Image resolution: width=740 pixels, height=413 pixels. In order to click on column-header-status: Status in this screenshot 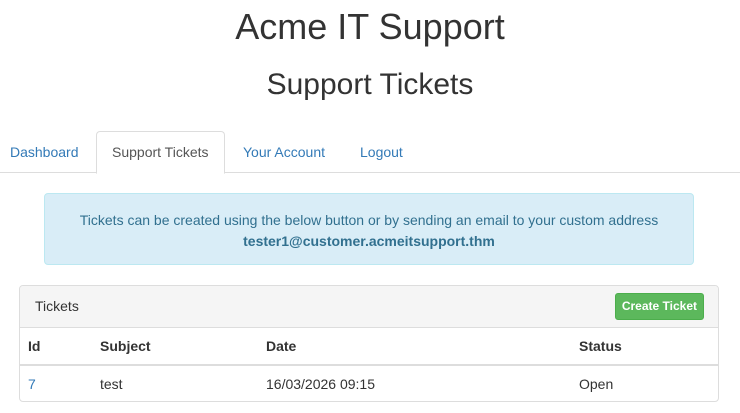, I will do `click(644, 347)`.